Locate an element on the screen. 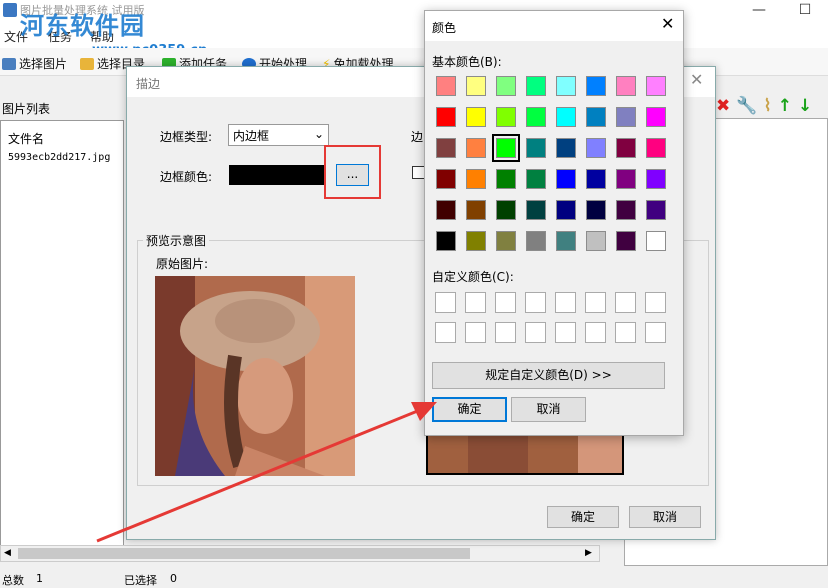 This screenshot has width=828, height=588. border-type-label: 边框类型: is located at coordinates (186, 137).